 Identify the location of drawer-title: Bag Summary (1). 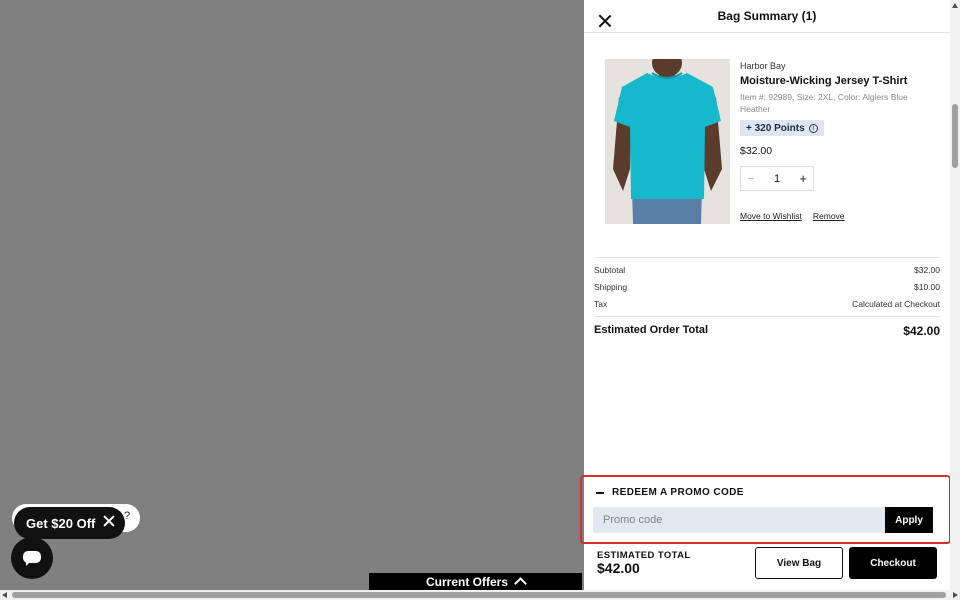
(767, 16).